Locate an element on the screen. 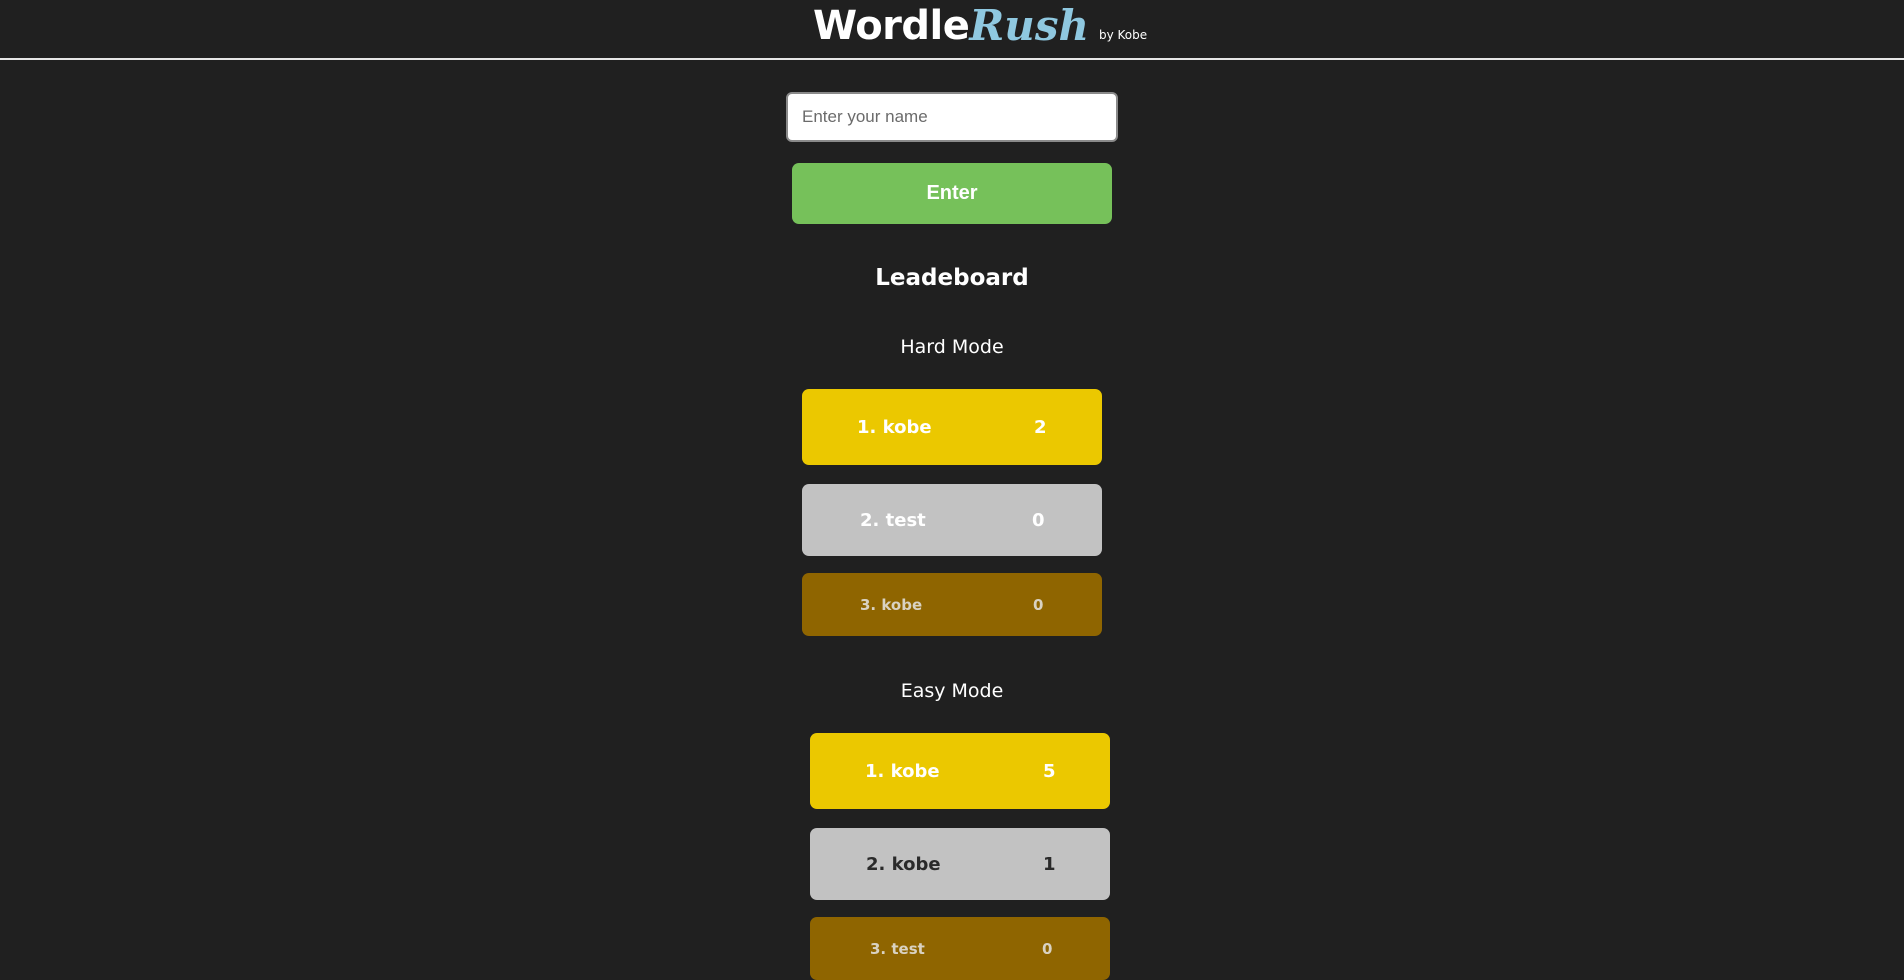 The image size is (1904, 980). easy-rank-3-score: 0 is located at coordinates (1047, 948).